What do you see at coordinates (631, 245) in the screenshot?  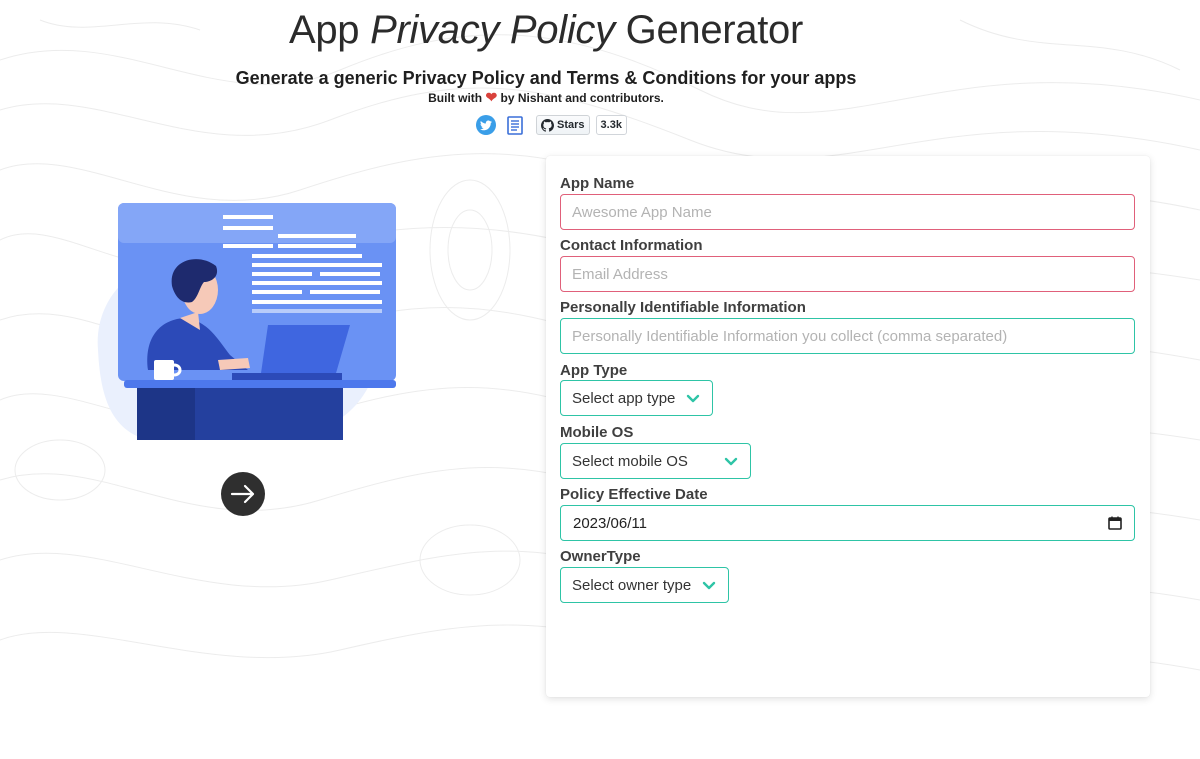 I see `contact-label: Contact Information` at bounding box center [631, 245].